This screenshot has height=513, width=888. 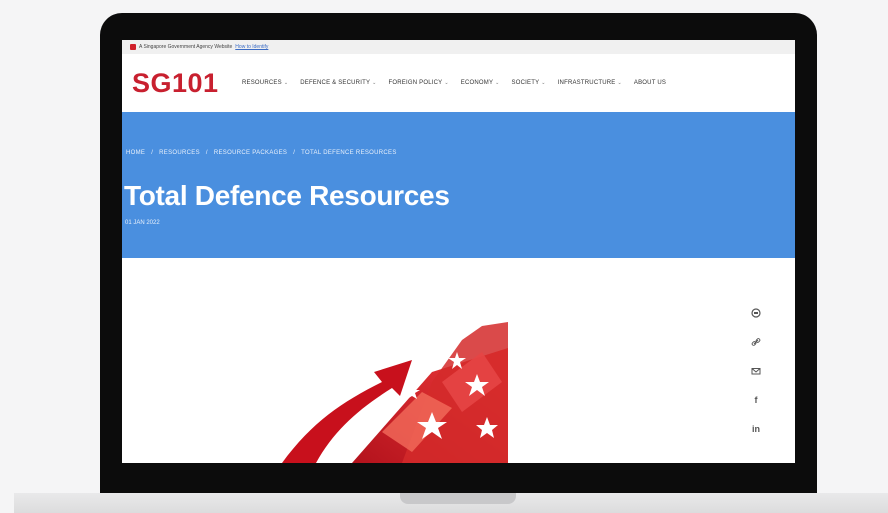 I want to click on print-icon, so click(x=756, y=313).